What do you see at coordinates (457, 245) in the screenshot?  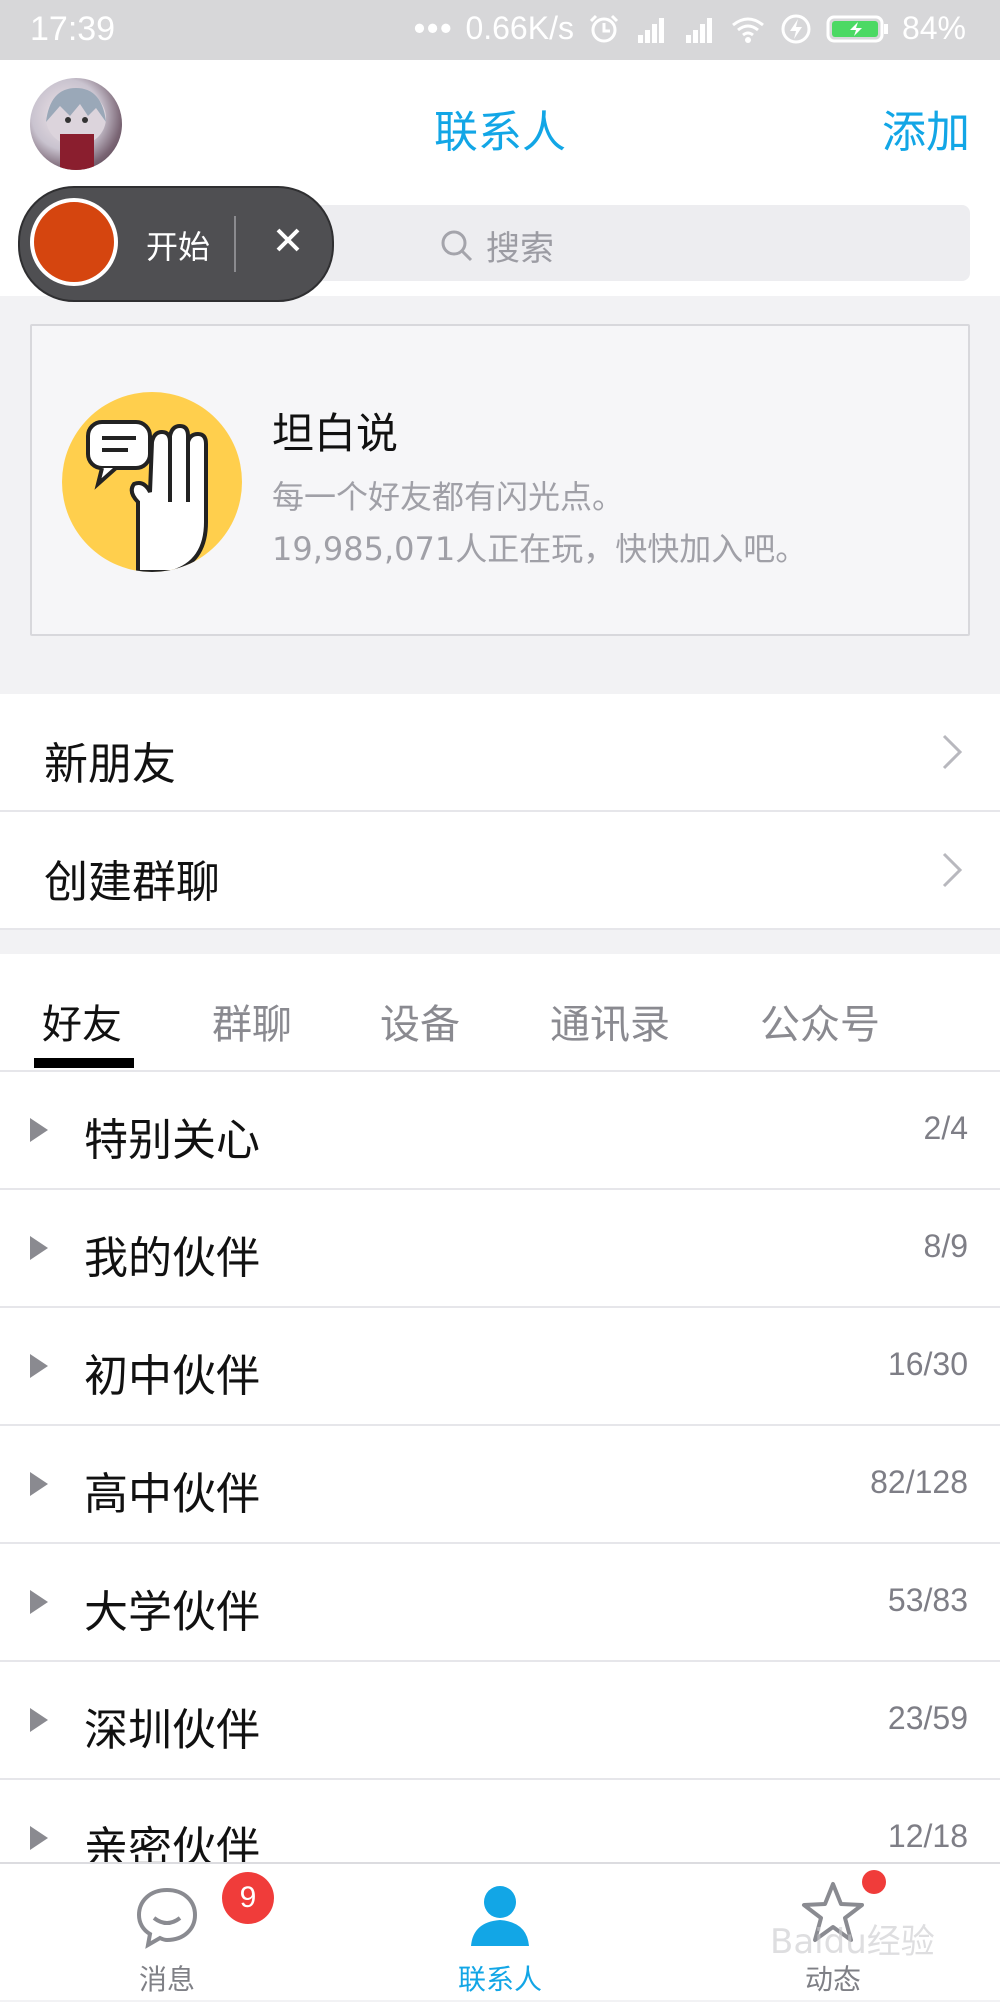 I see `search-icon` at bounding box center [457, 245].